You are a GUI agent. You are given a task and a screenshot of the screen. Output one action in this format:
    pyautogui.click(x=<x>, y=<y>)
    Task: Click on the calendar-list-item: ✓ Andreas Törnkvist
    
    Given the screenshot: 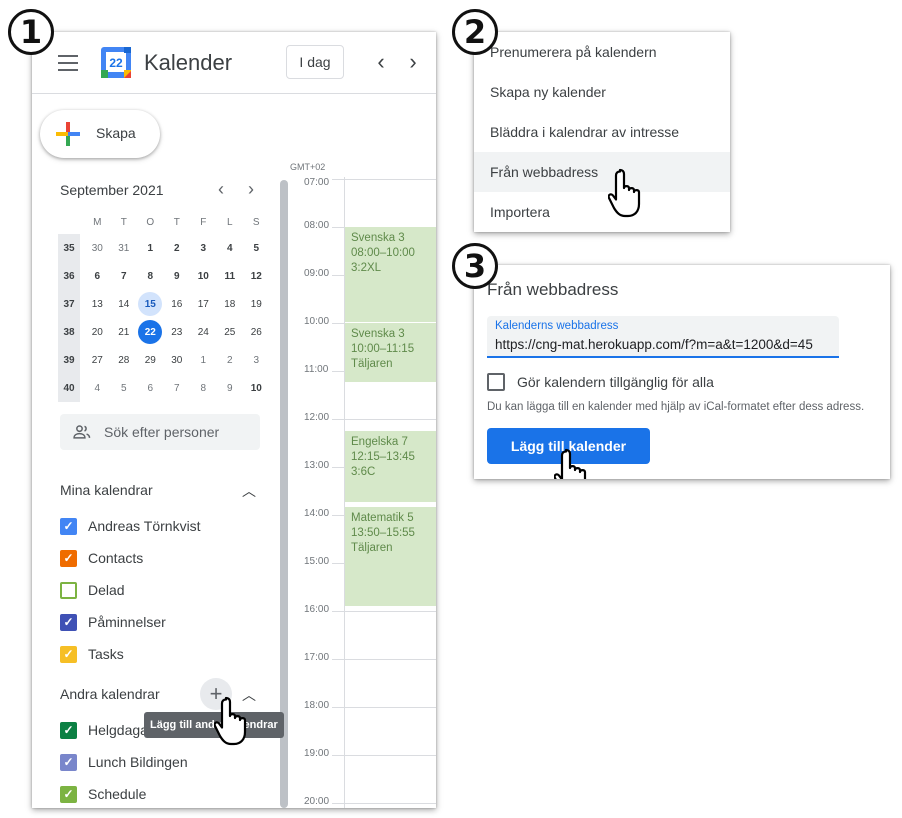 What is the action you would take?
    pyautogui.click(x=130, y=526)
    